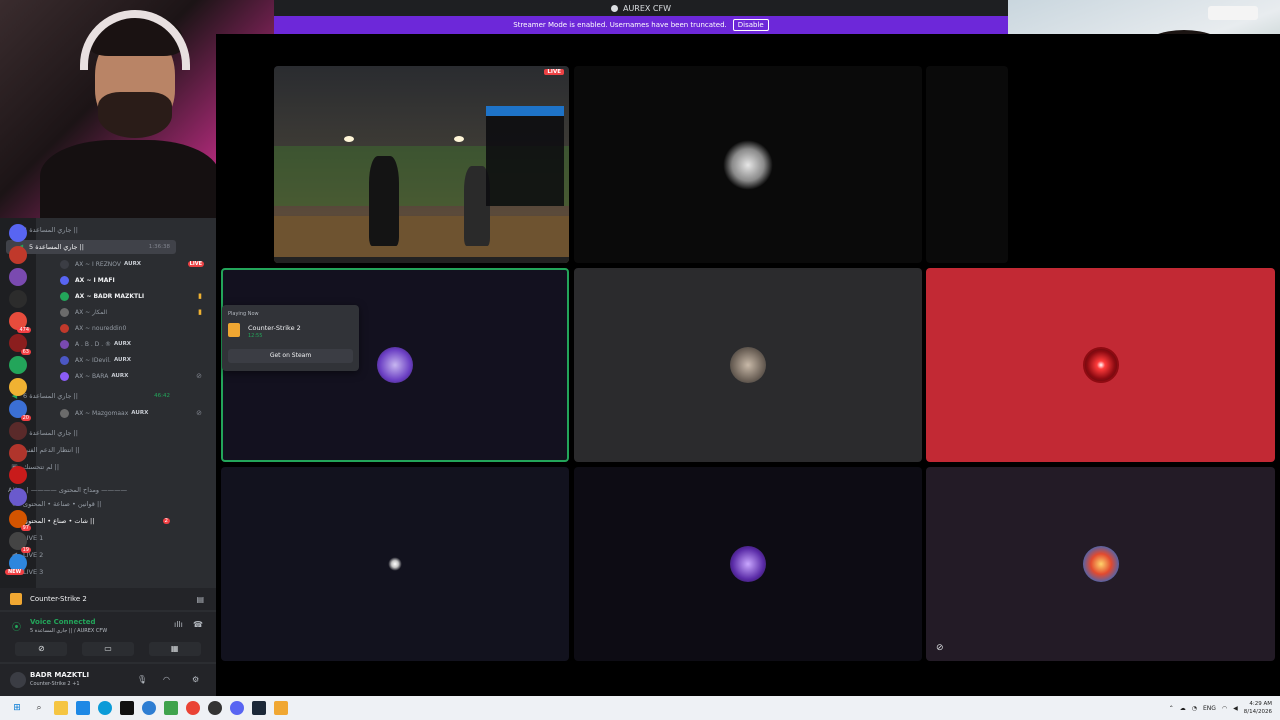  I want to click on file-explorer-icon, so click(61, 708).